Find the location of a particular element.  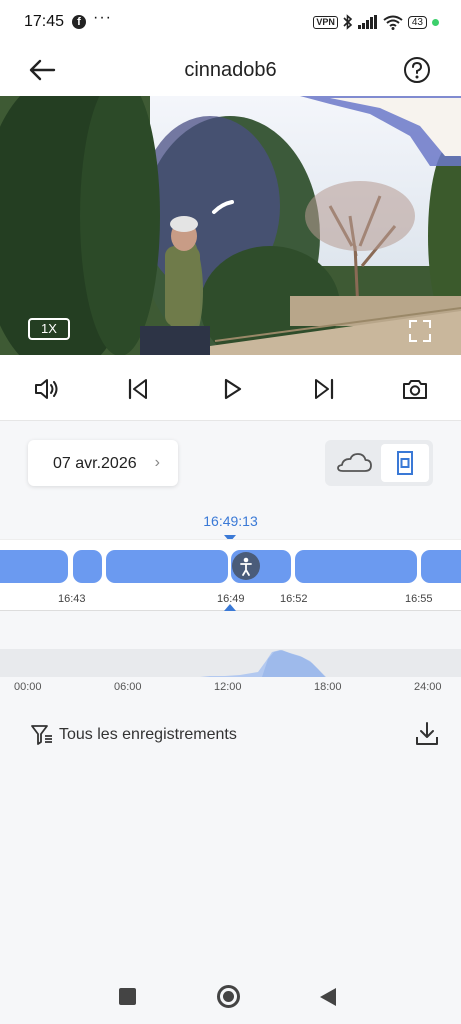

playback-controls is located at coordinates (230, 388).